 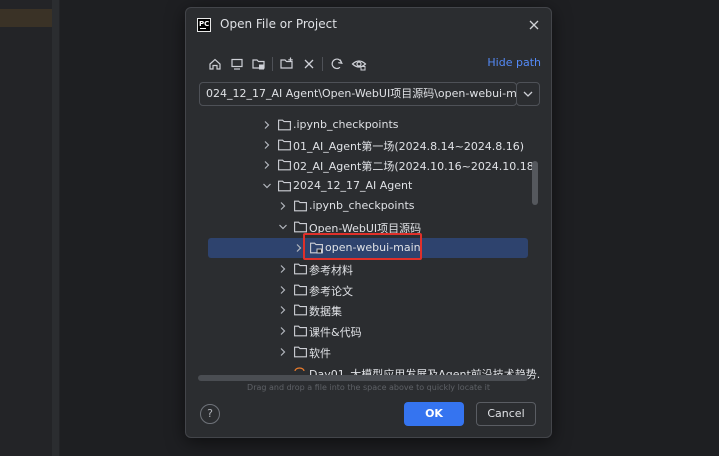 I want to click on hide-path-link: Hide path, so click(x=514, y=62).